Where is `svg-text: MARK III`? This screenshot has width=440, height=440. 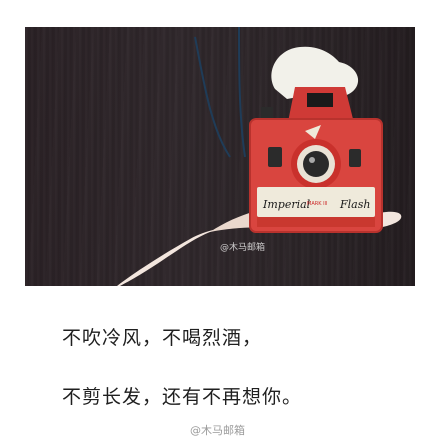 svg-text: MARK III is located at coordinates (317, 204).